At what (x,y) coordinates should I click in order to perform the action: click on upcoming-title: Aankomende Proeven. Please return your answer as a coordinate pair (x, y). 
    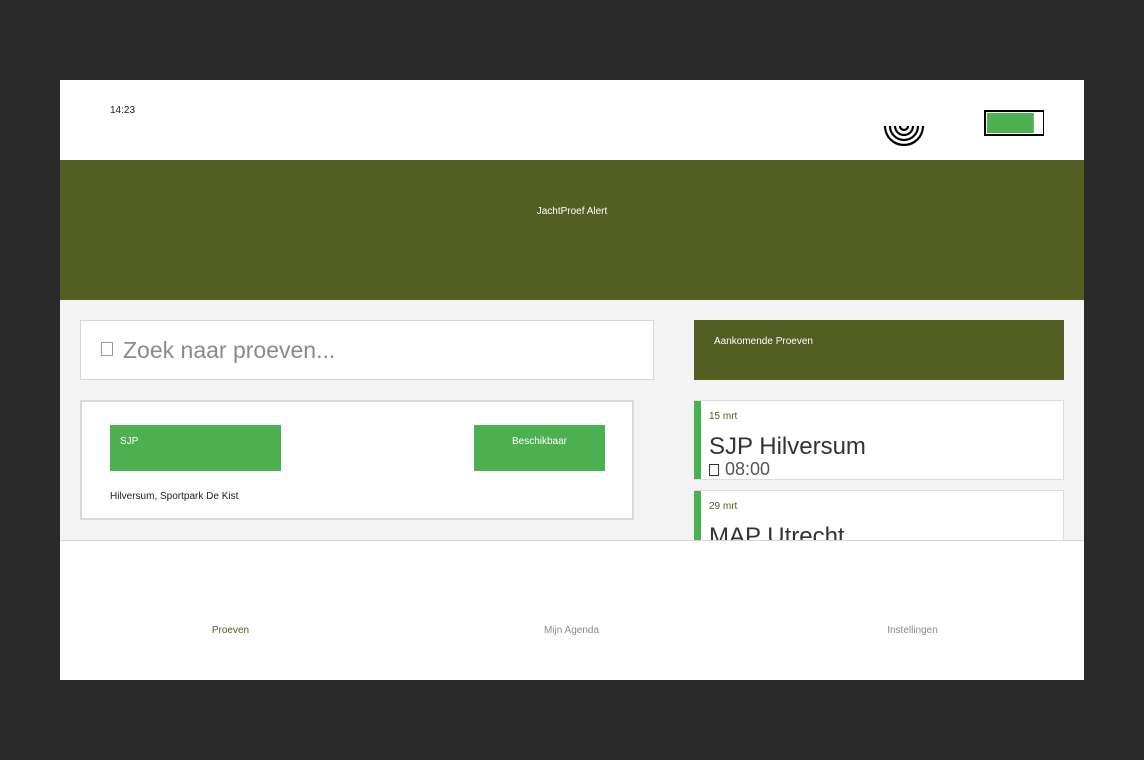
    Looking at the image, I should click on (763, 341).